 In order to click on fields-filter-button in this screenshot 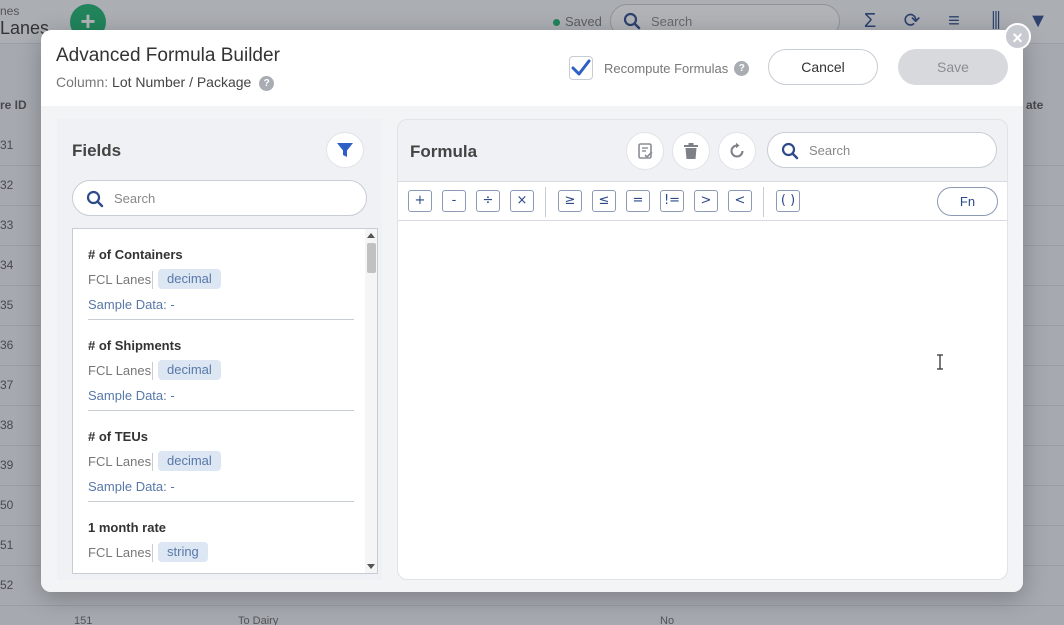, I will do `click(345, 150)`.